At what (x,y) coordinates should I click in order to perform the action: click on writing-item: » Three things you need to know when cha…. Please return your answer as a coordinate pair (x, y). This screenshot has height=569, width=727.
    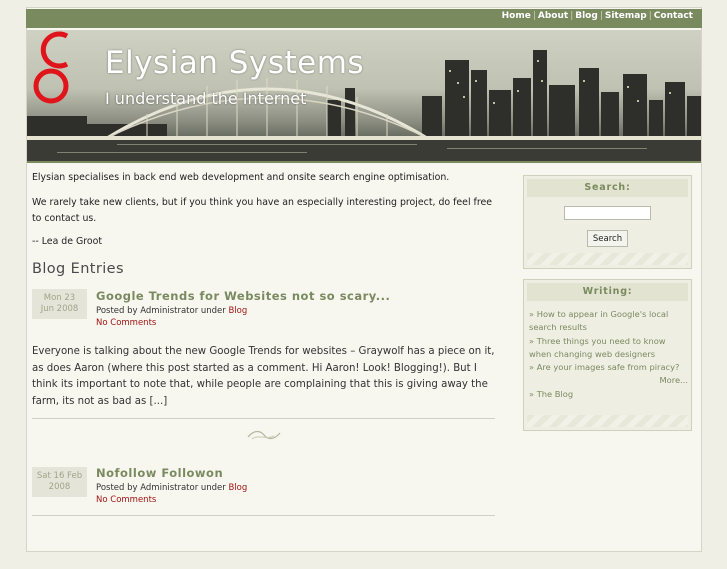
    Looking at the image, I should click on (609, 348).